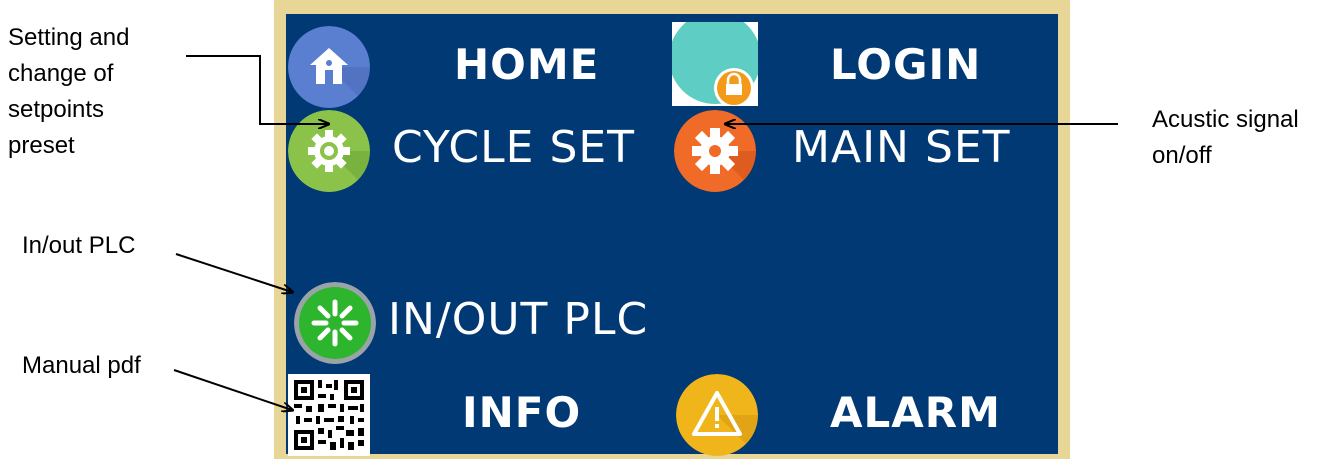 The image size is (1338, 460). Describe the element at coordinates (329, 415) in the screenshot. I see `qr-code-icon` at that location.